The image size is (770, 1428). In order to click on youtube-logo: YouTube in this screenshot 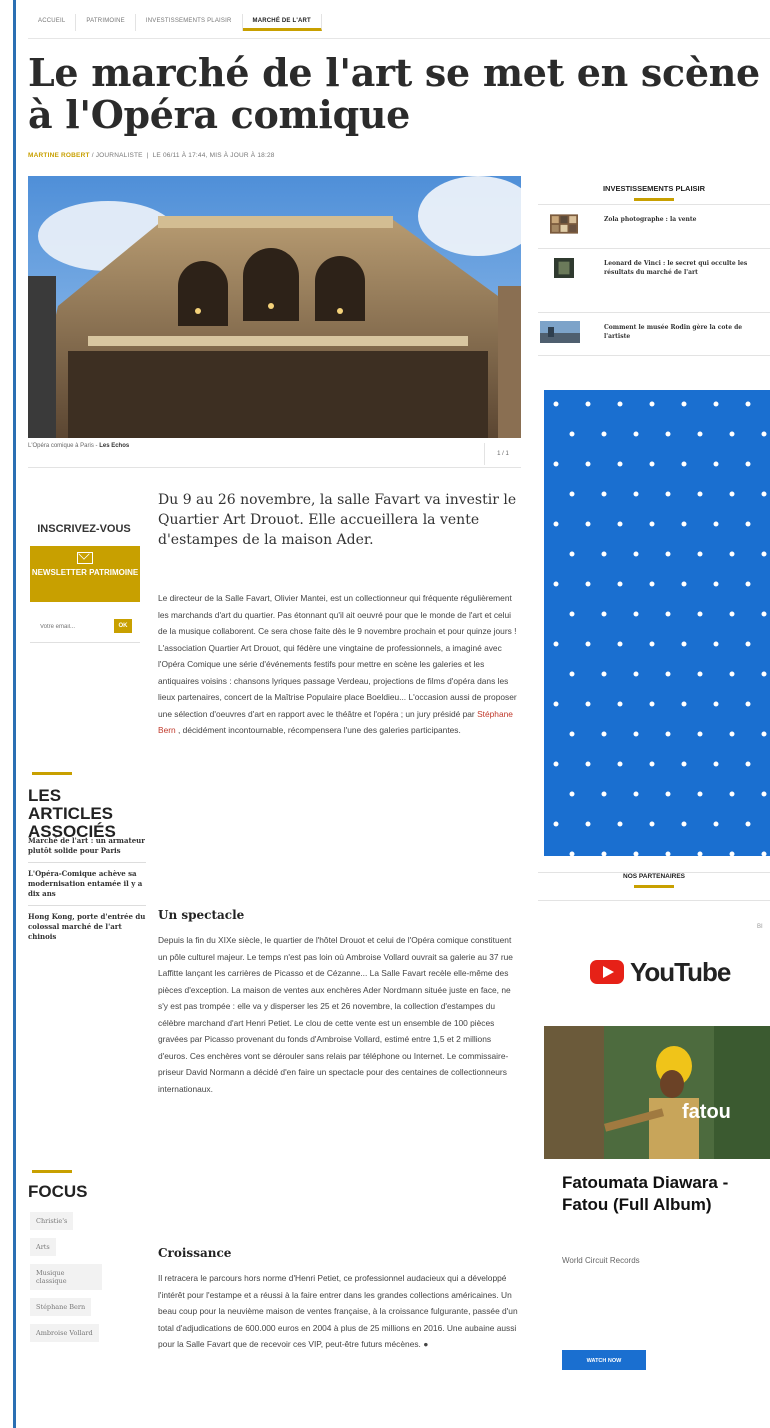, I will do `click(660, 972)`.